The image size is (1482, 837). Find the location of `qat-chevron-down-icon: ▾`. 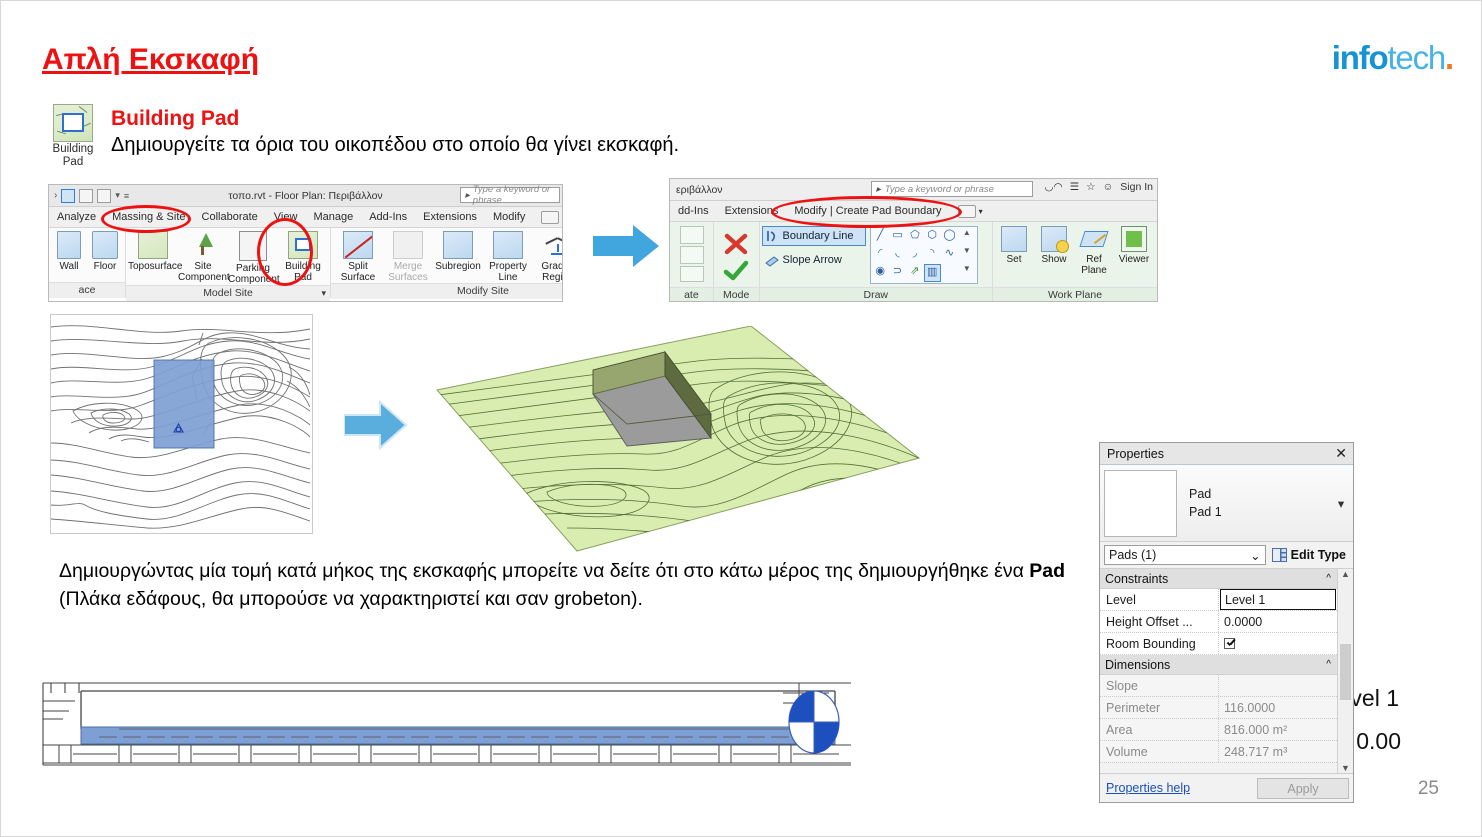

qat-chevron-down-icon: ▾ is located at coordinates (117, 195).